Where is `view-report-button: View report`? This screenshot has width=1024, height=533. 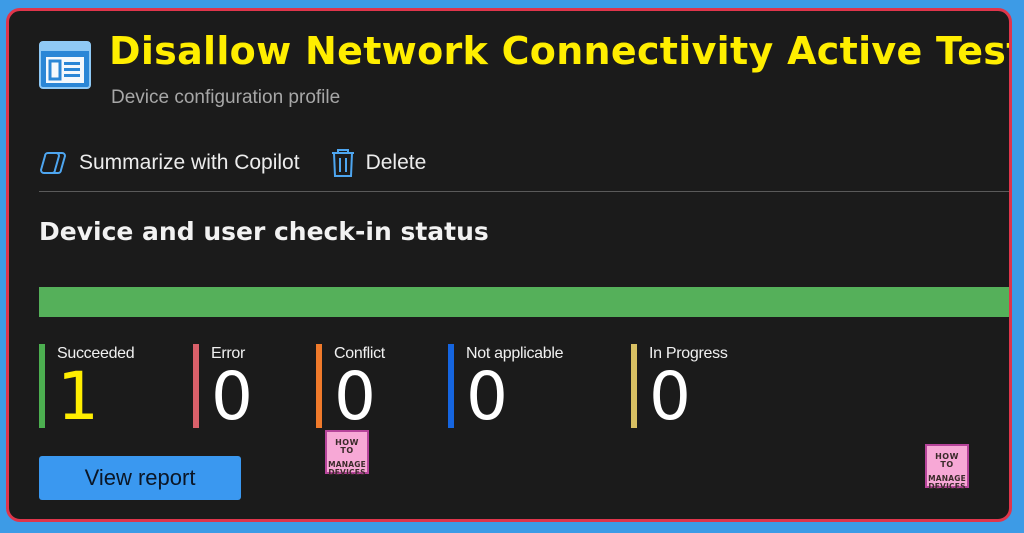
view-report-button: View report is located at coordinates (140, 478).